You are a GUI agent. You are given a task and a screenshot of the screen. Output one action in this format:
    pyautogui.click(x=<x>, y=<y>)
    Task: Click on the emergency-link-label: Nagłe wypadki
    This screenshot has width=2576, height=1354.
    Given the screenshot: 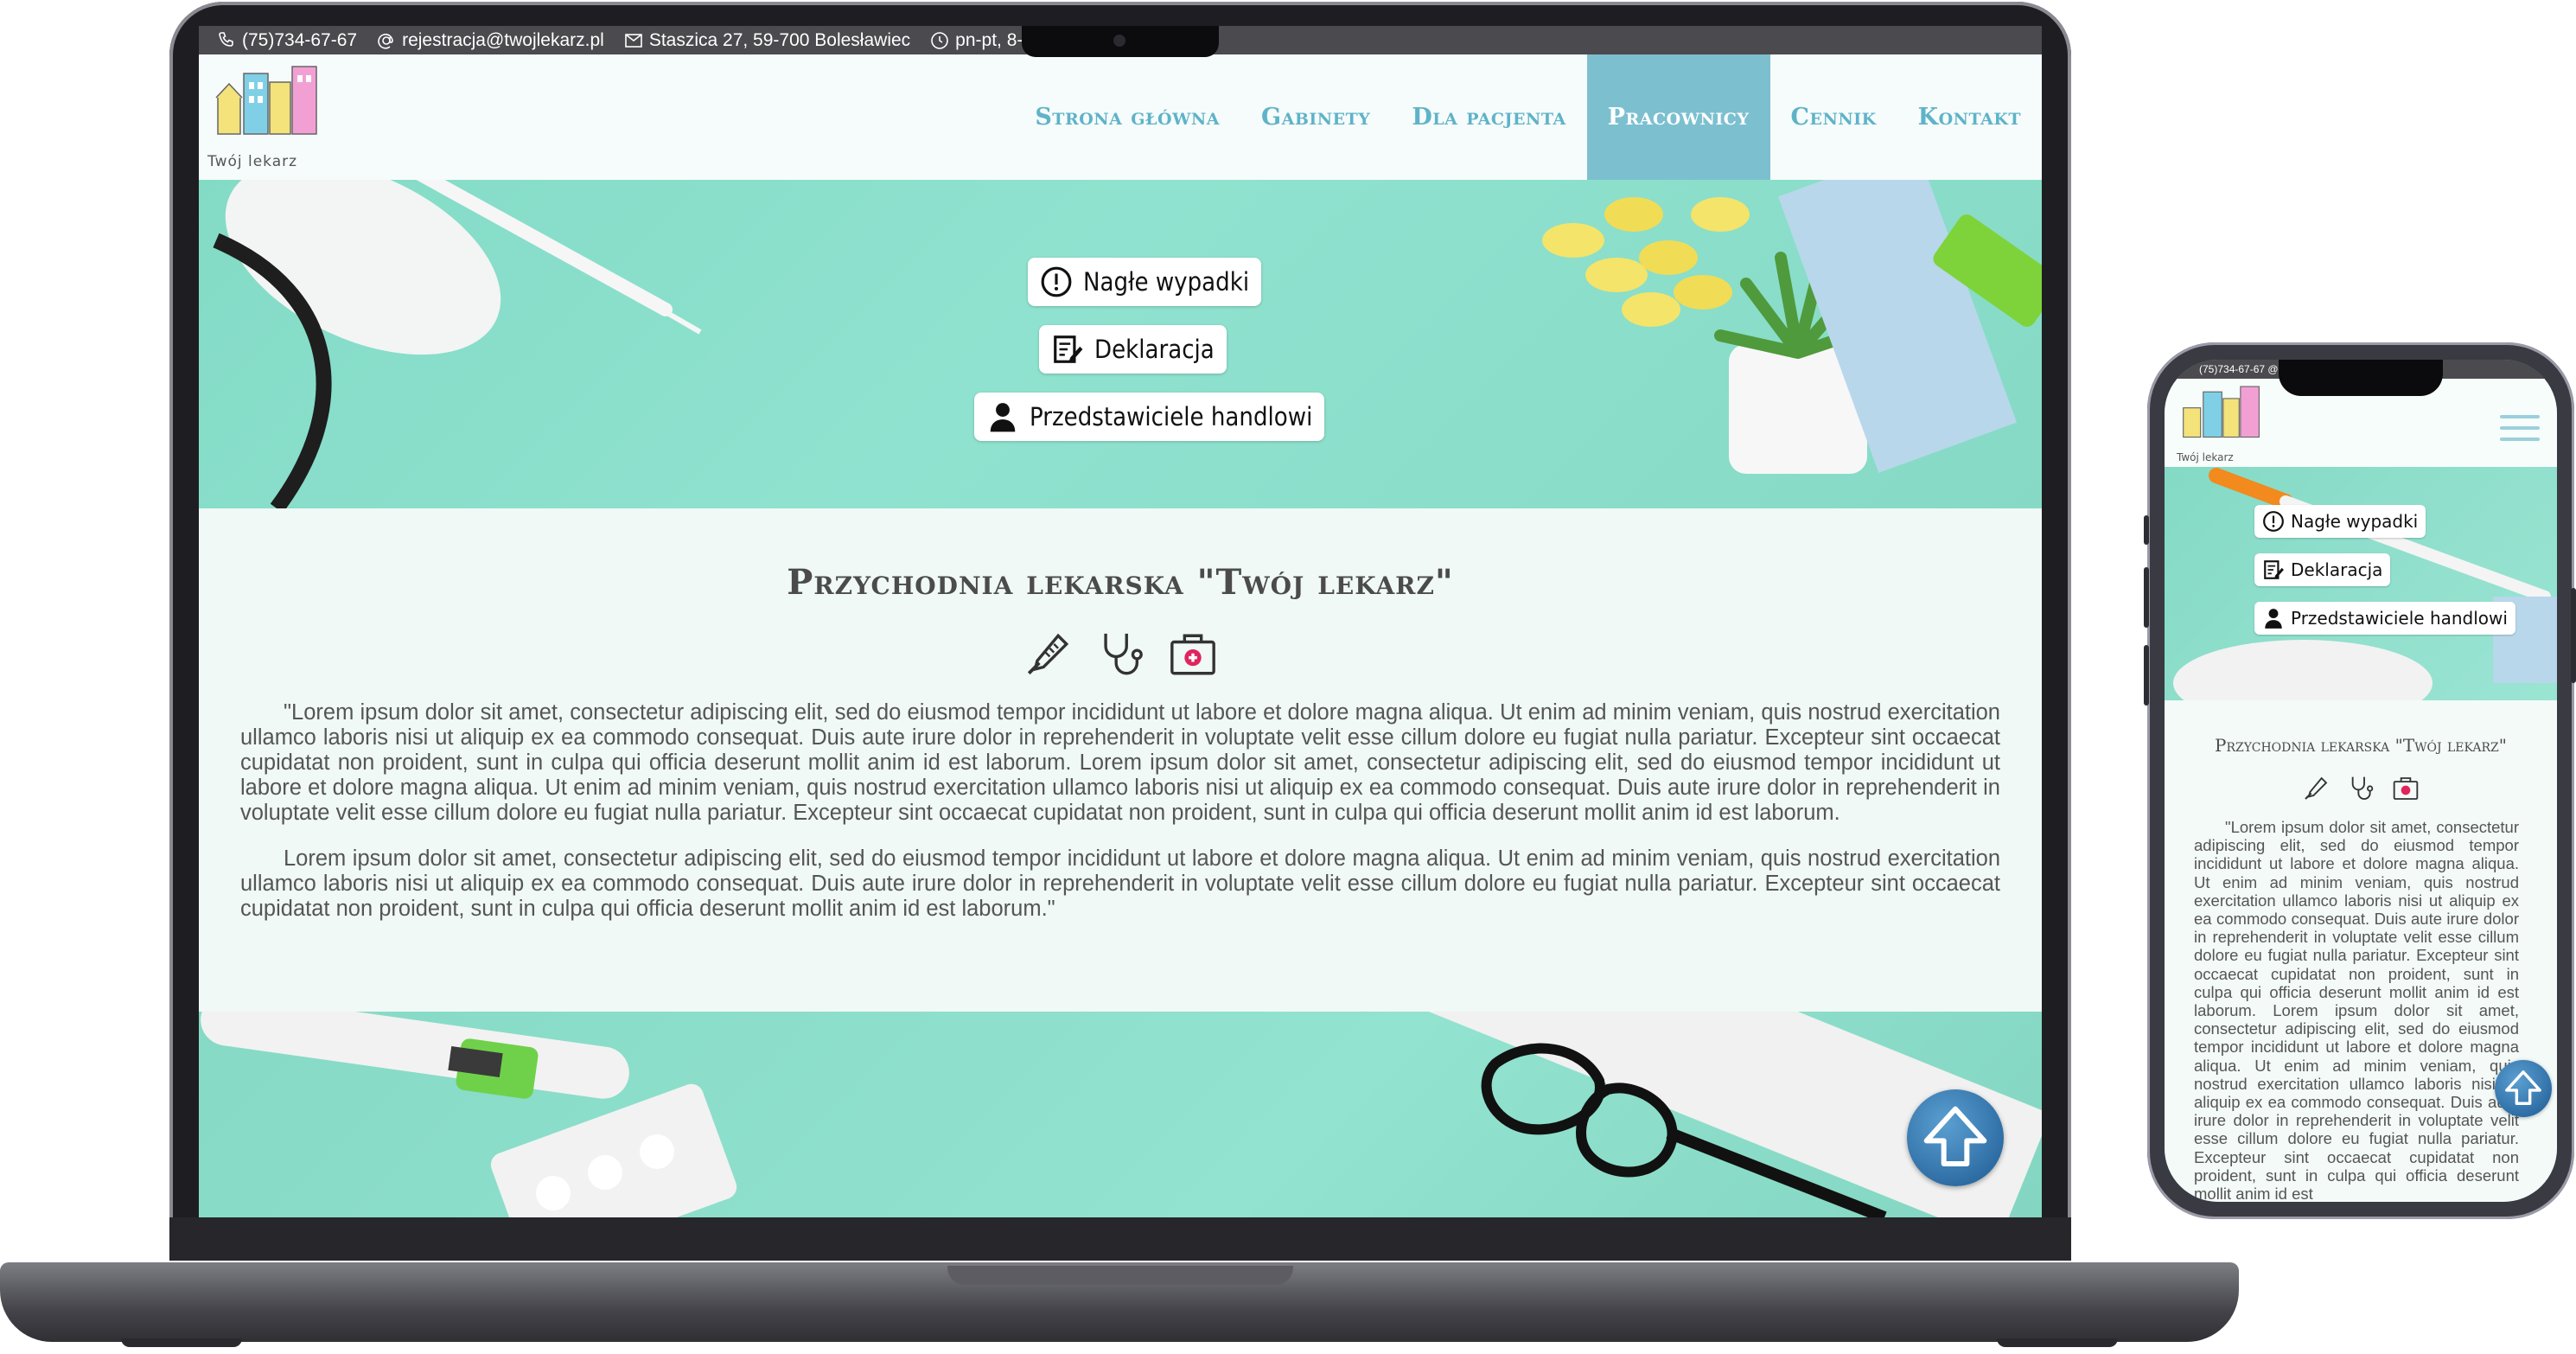 What is the action you would take?
    pyautogui.click(x=1166, y=282)
    